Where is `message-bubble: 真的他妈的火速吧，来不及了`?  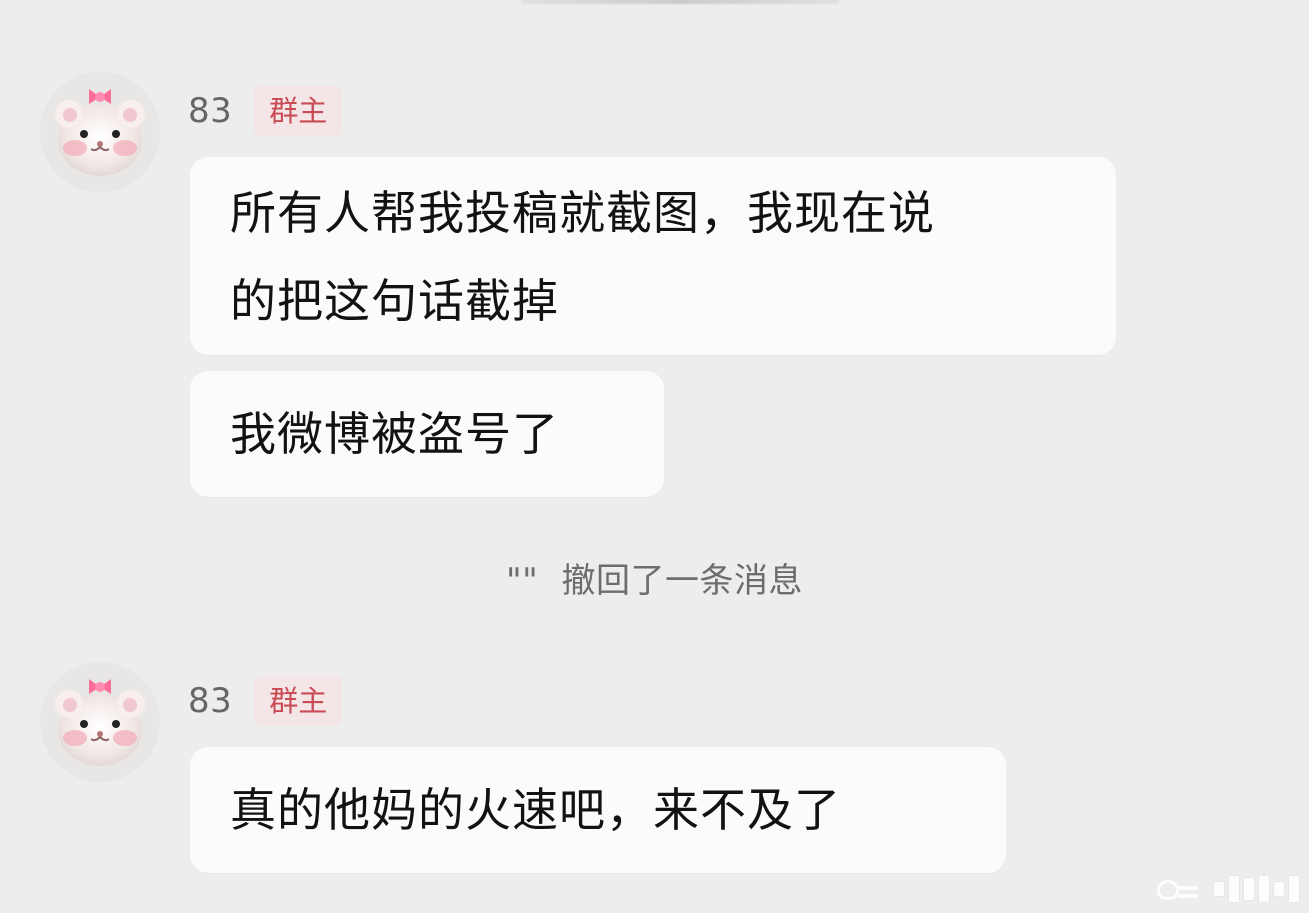
message-bubble: 真的他妈的火速吧，来不及了 is located at coordinates (598, 810).